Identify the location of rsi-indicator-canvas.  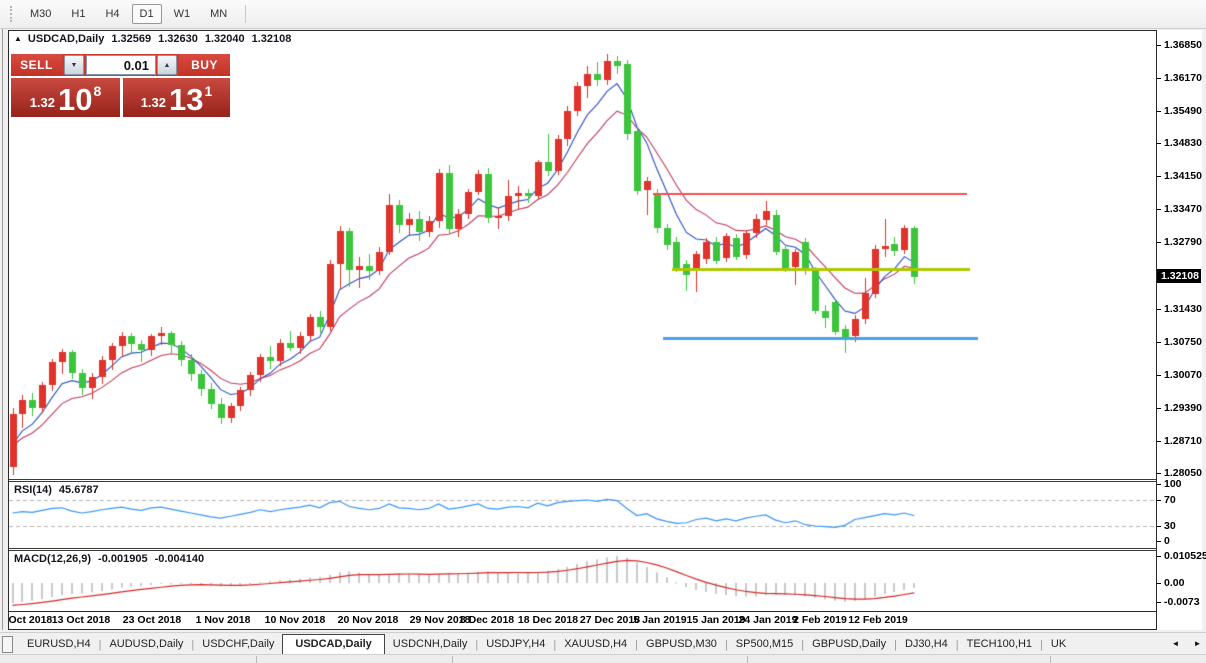
(582, 515).